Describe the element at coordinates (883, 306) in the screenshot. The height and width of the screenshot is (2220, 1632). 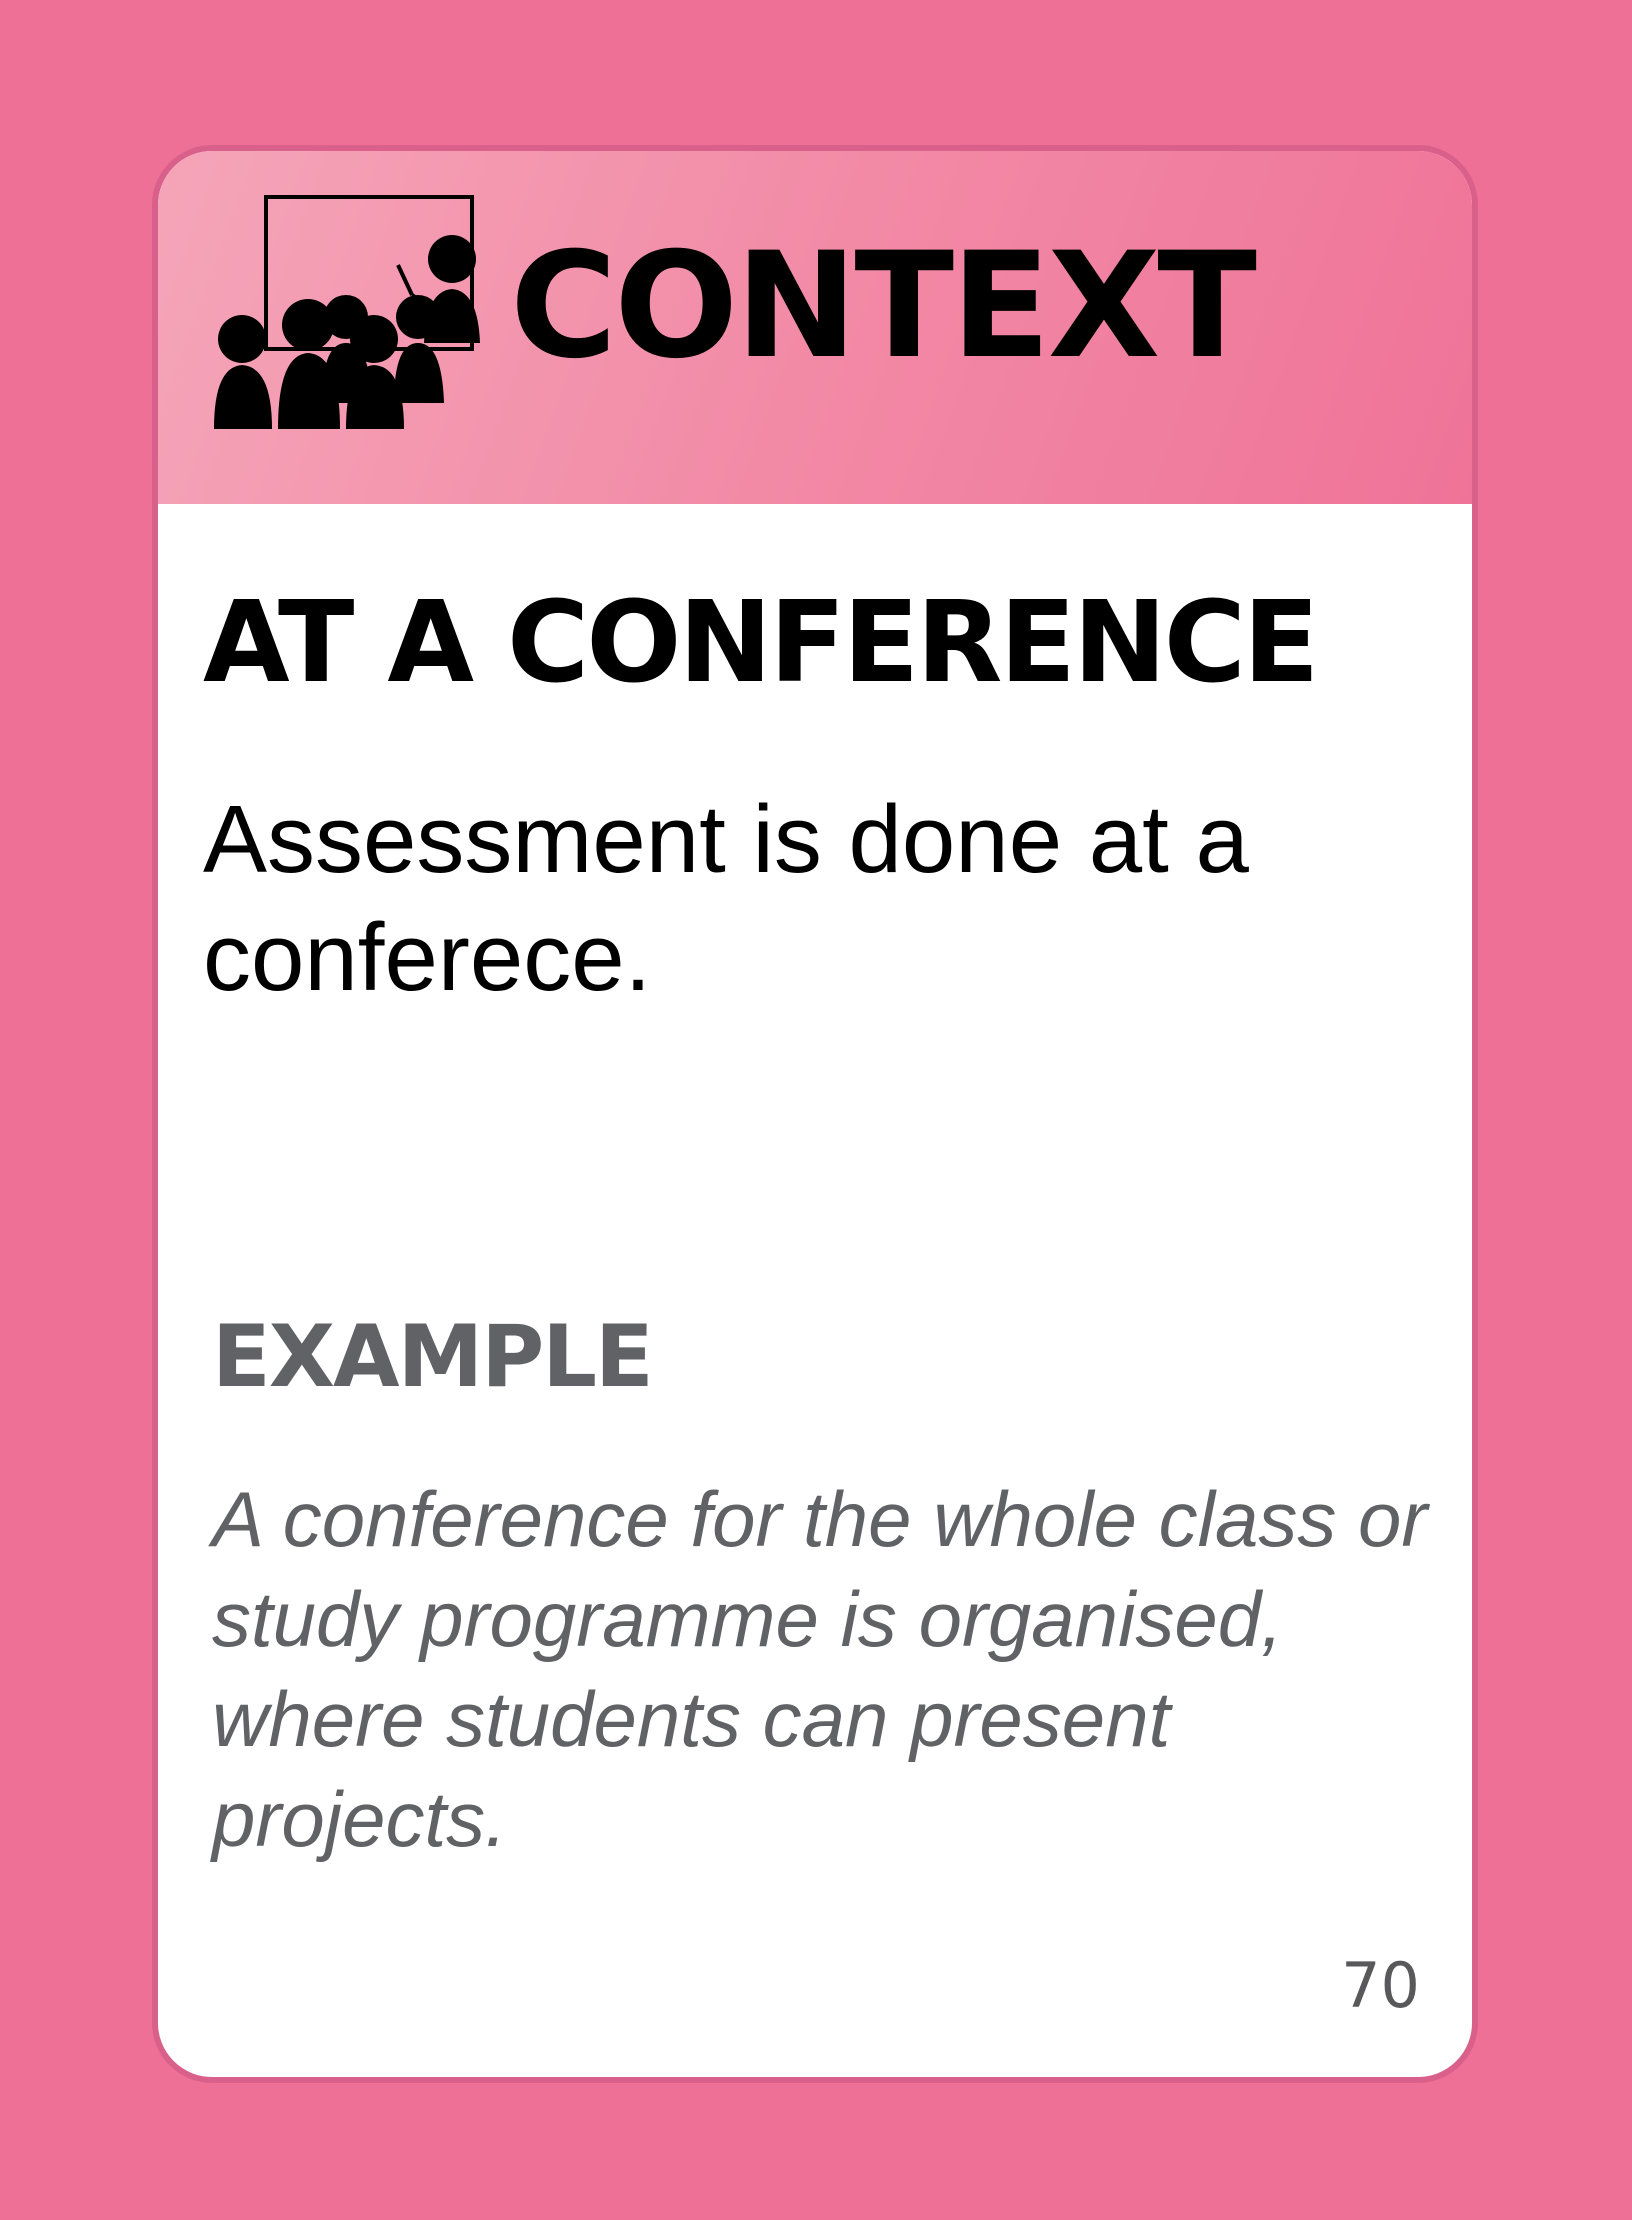
I see `category-title: CONTEXT` at that location.